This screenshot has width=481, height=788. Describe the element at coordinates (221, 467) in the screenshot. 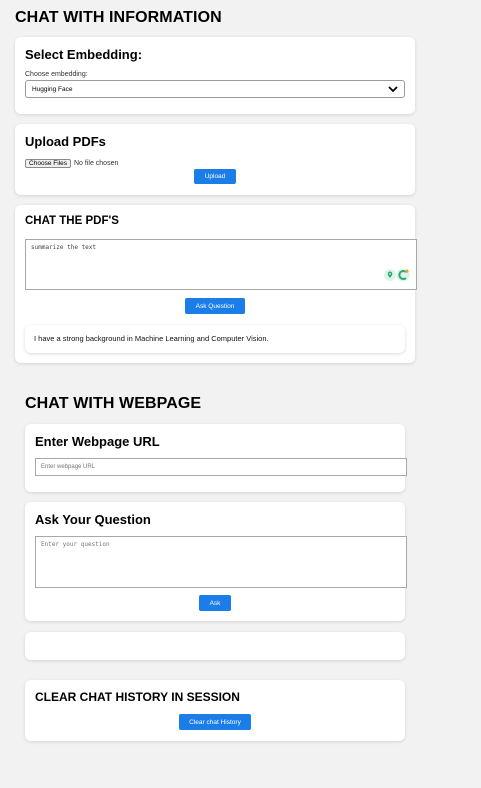

I see `webpage-url-input: Enter webpage URL` at that location.